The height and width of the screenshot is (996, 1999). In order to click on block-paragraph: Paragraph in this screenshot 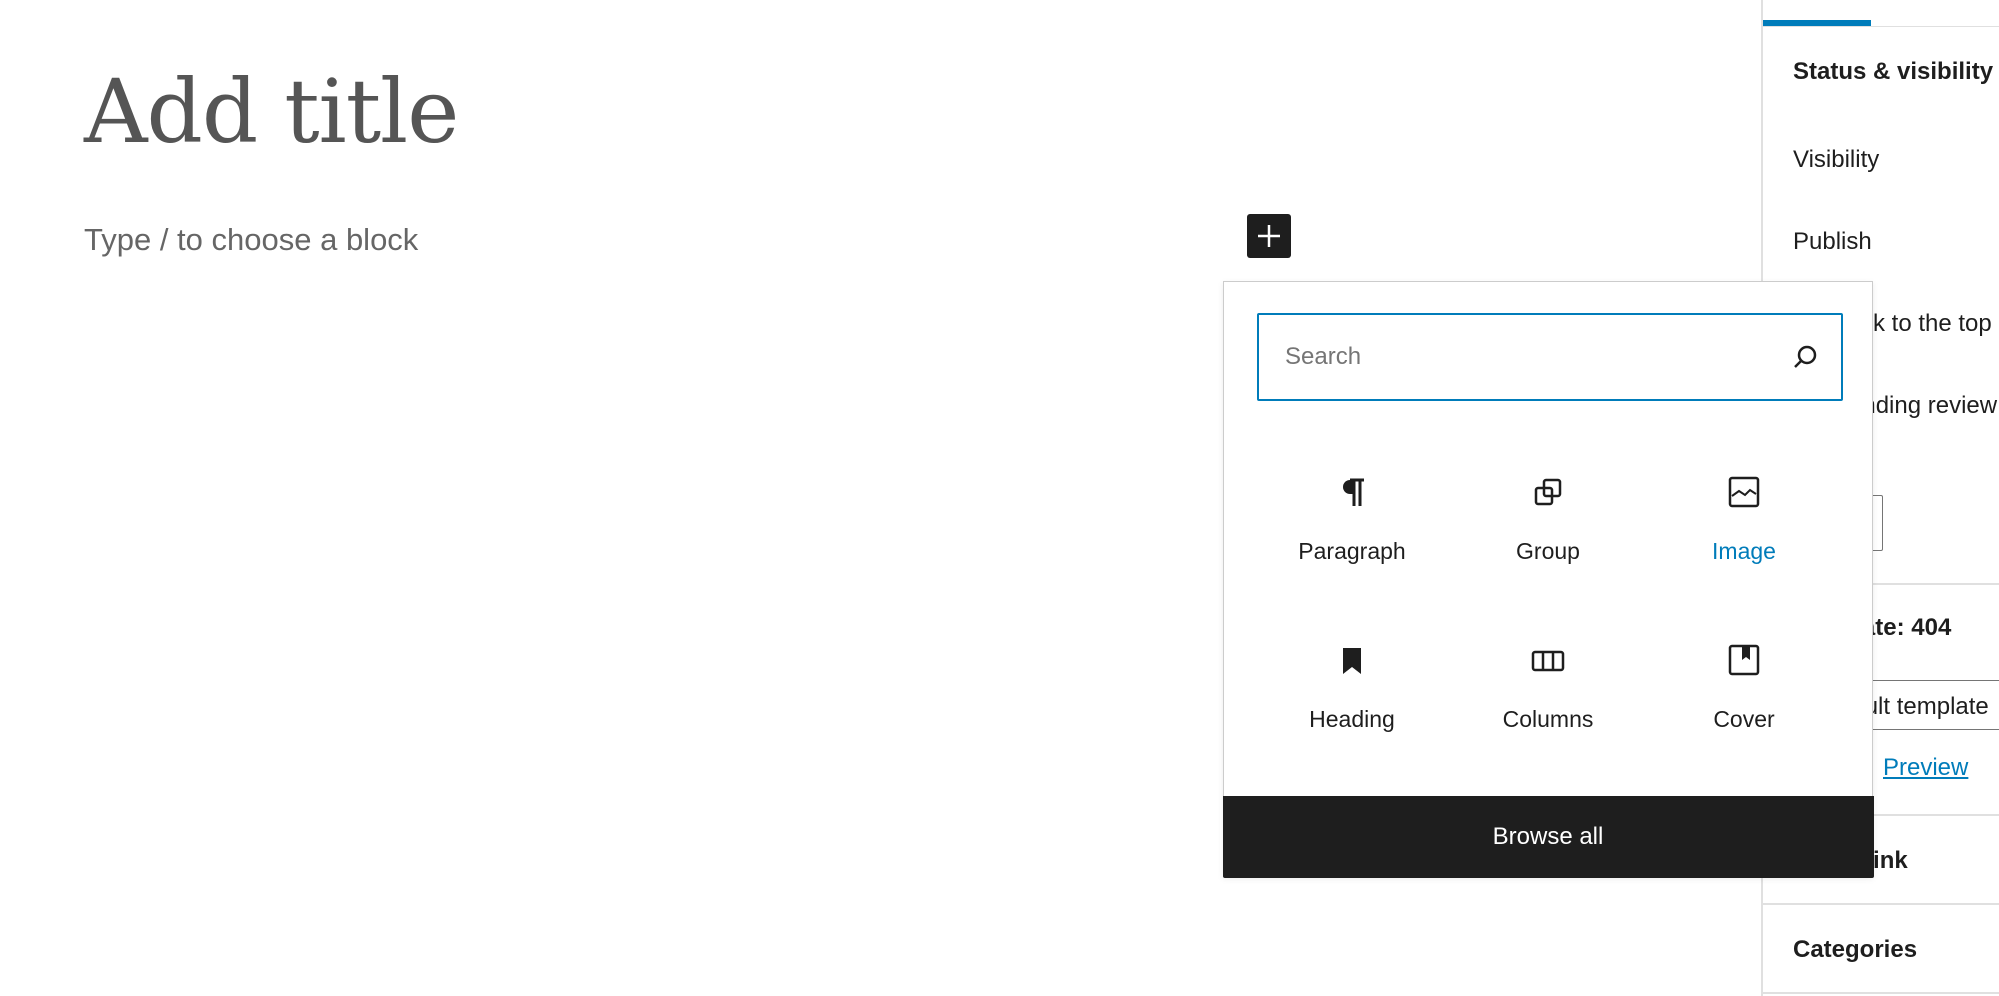, I will do `click(1352, 542)`.